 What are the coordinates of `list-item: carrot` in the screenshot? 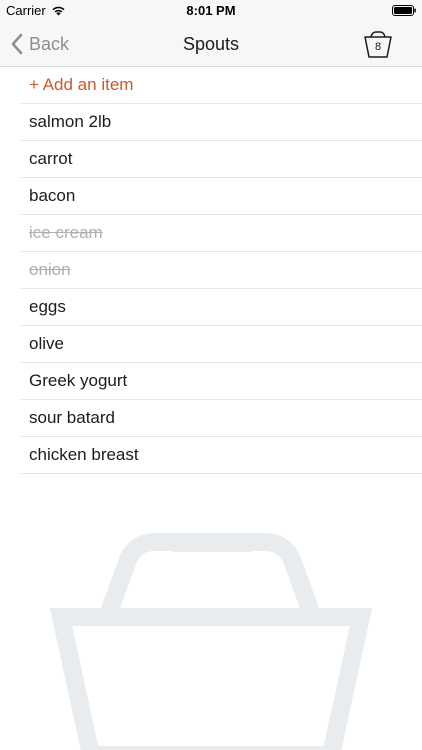 It's located at (221, 159).